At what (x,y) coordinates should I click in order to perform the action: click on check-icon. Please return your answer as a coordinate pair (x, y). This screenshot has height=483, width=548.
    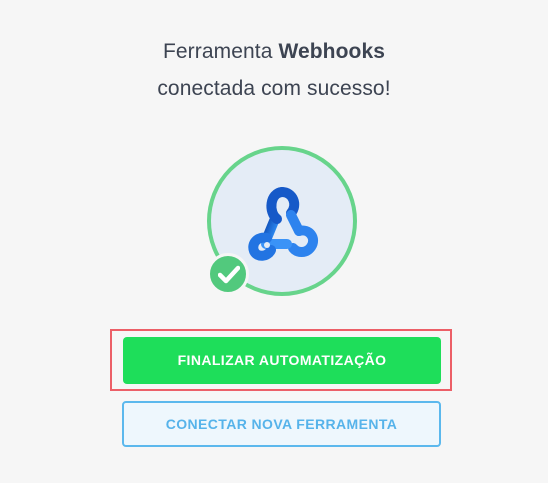
    Looking at the image, I should click on (229, 274).